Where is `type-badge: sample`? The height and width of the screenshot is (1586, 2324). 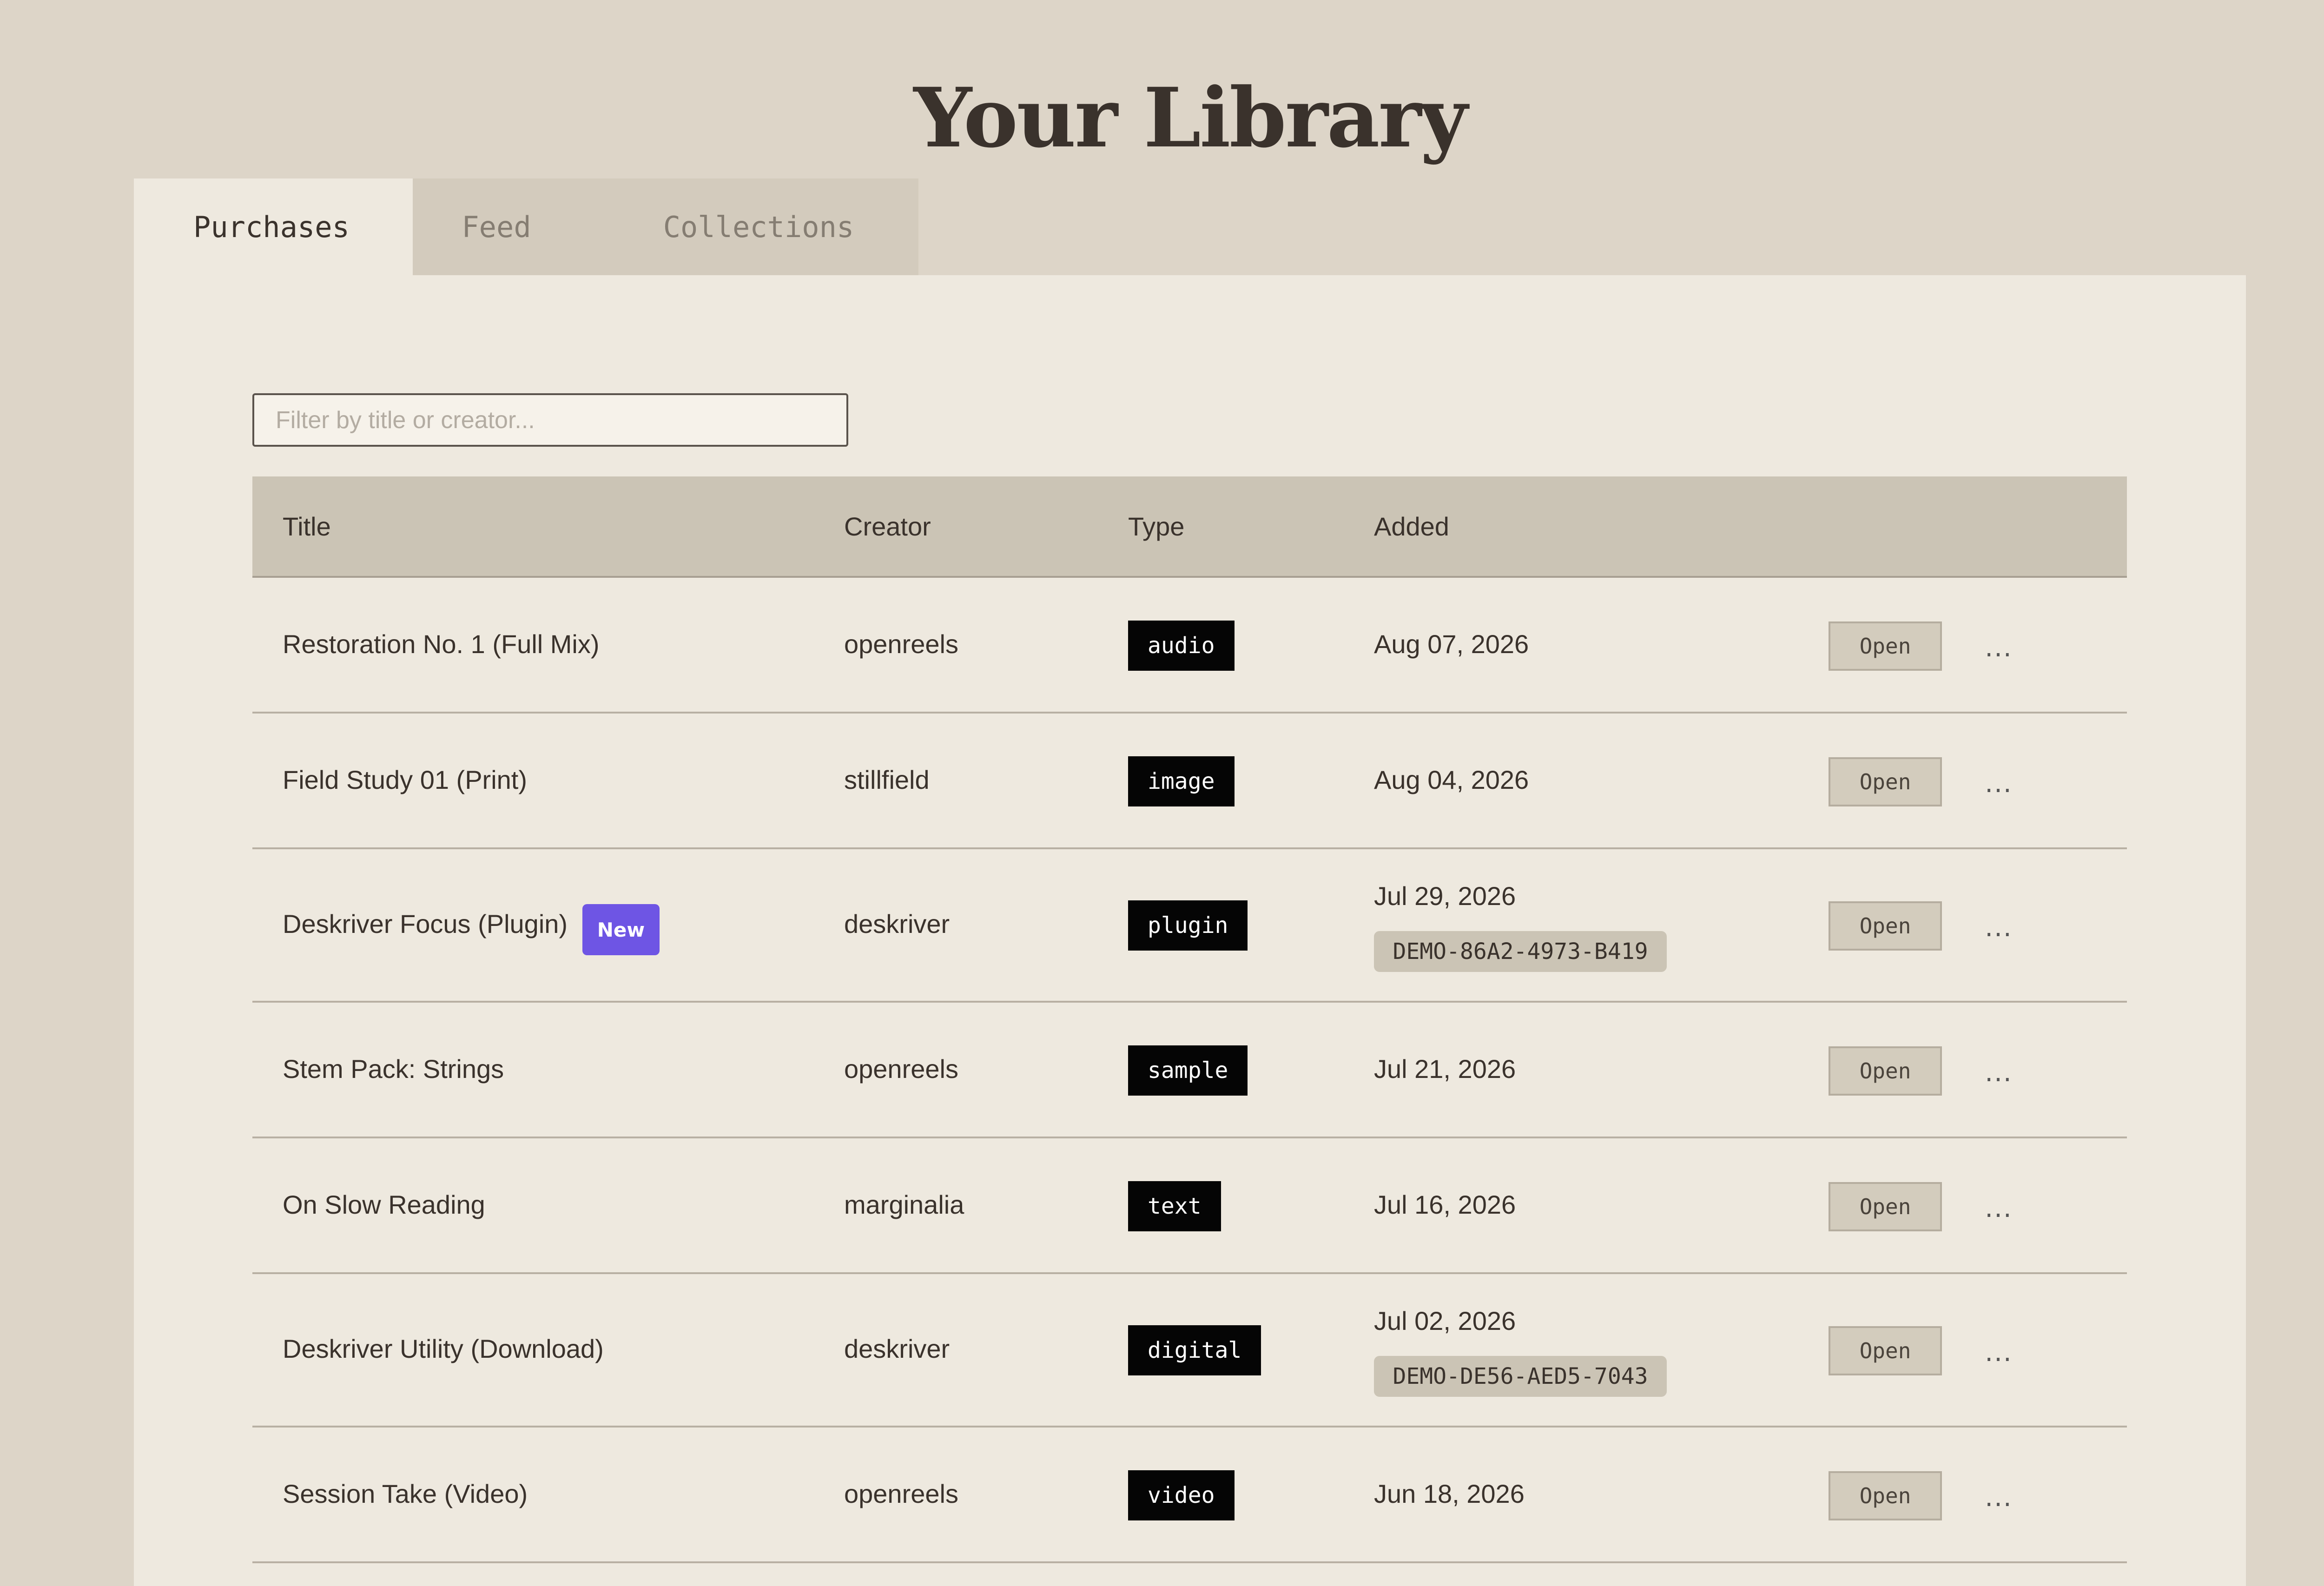
type-badge: sample is located at coordinates (1188, 1070).